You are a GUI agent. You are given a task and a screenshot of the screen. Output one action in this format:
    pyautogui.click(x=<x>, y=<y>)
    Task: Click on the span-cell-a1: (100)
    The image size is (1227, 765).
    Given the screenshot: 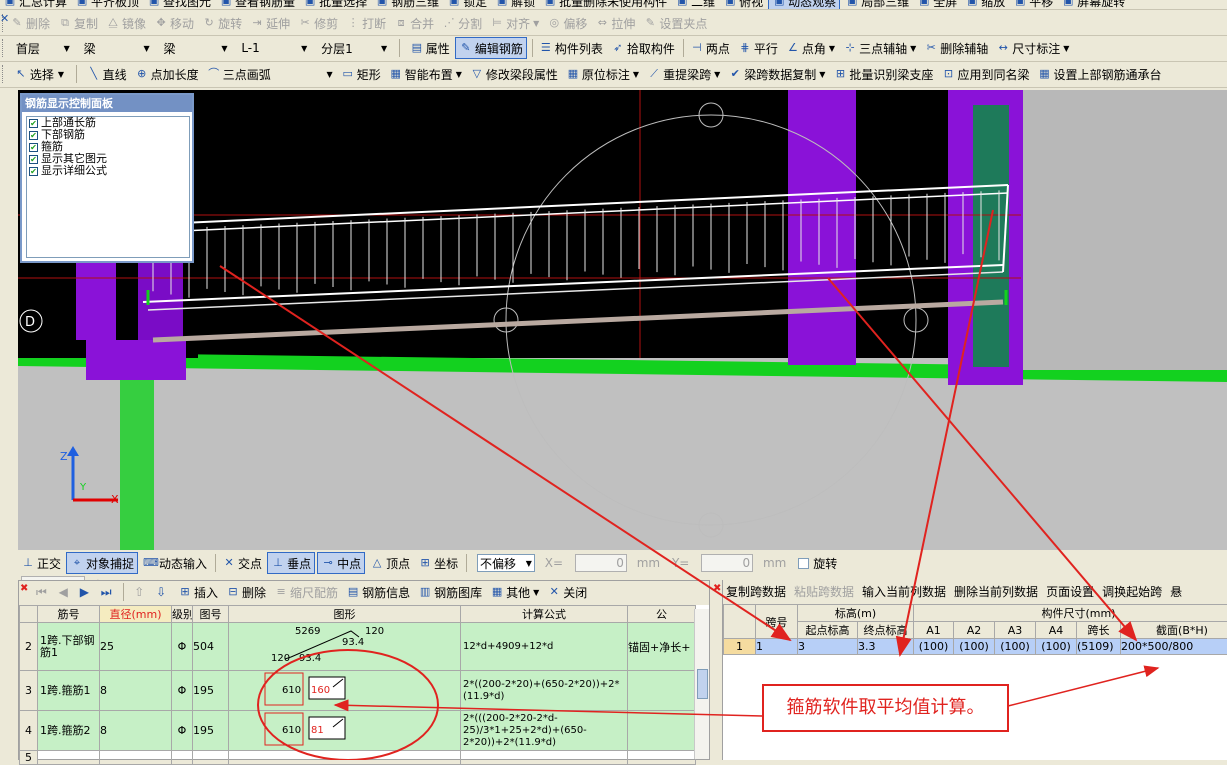 What is the action you would take?
    pyautogui.click(x=934, y=647)
    